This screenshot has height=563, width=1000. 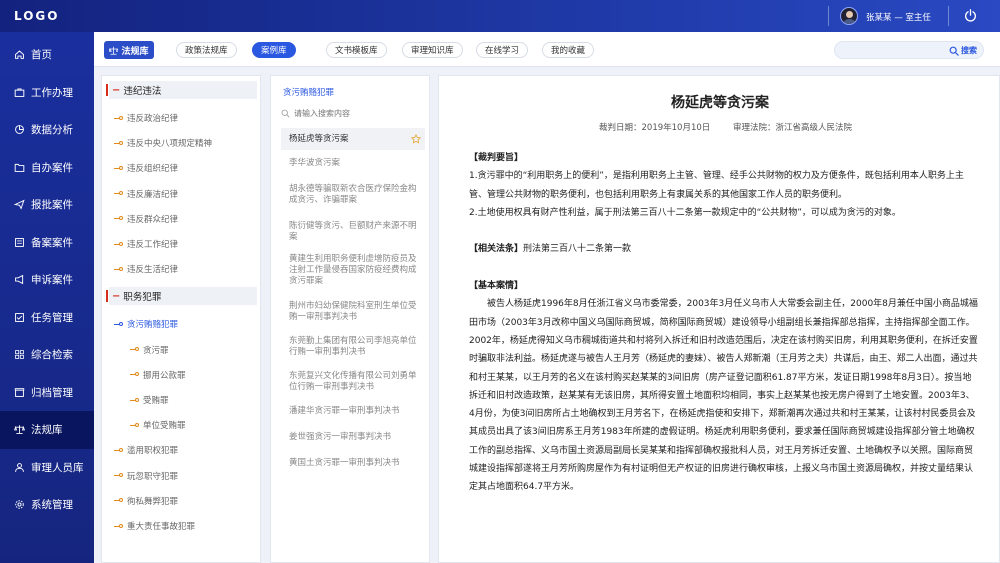 What do you see at coordinates (47, 430) in the screenshot?
I see `sidebar-item: 法规库` at bounding box center [47, 430].